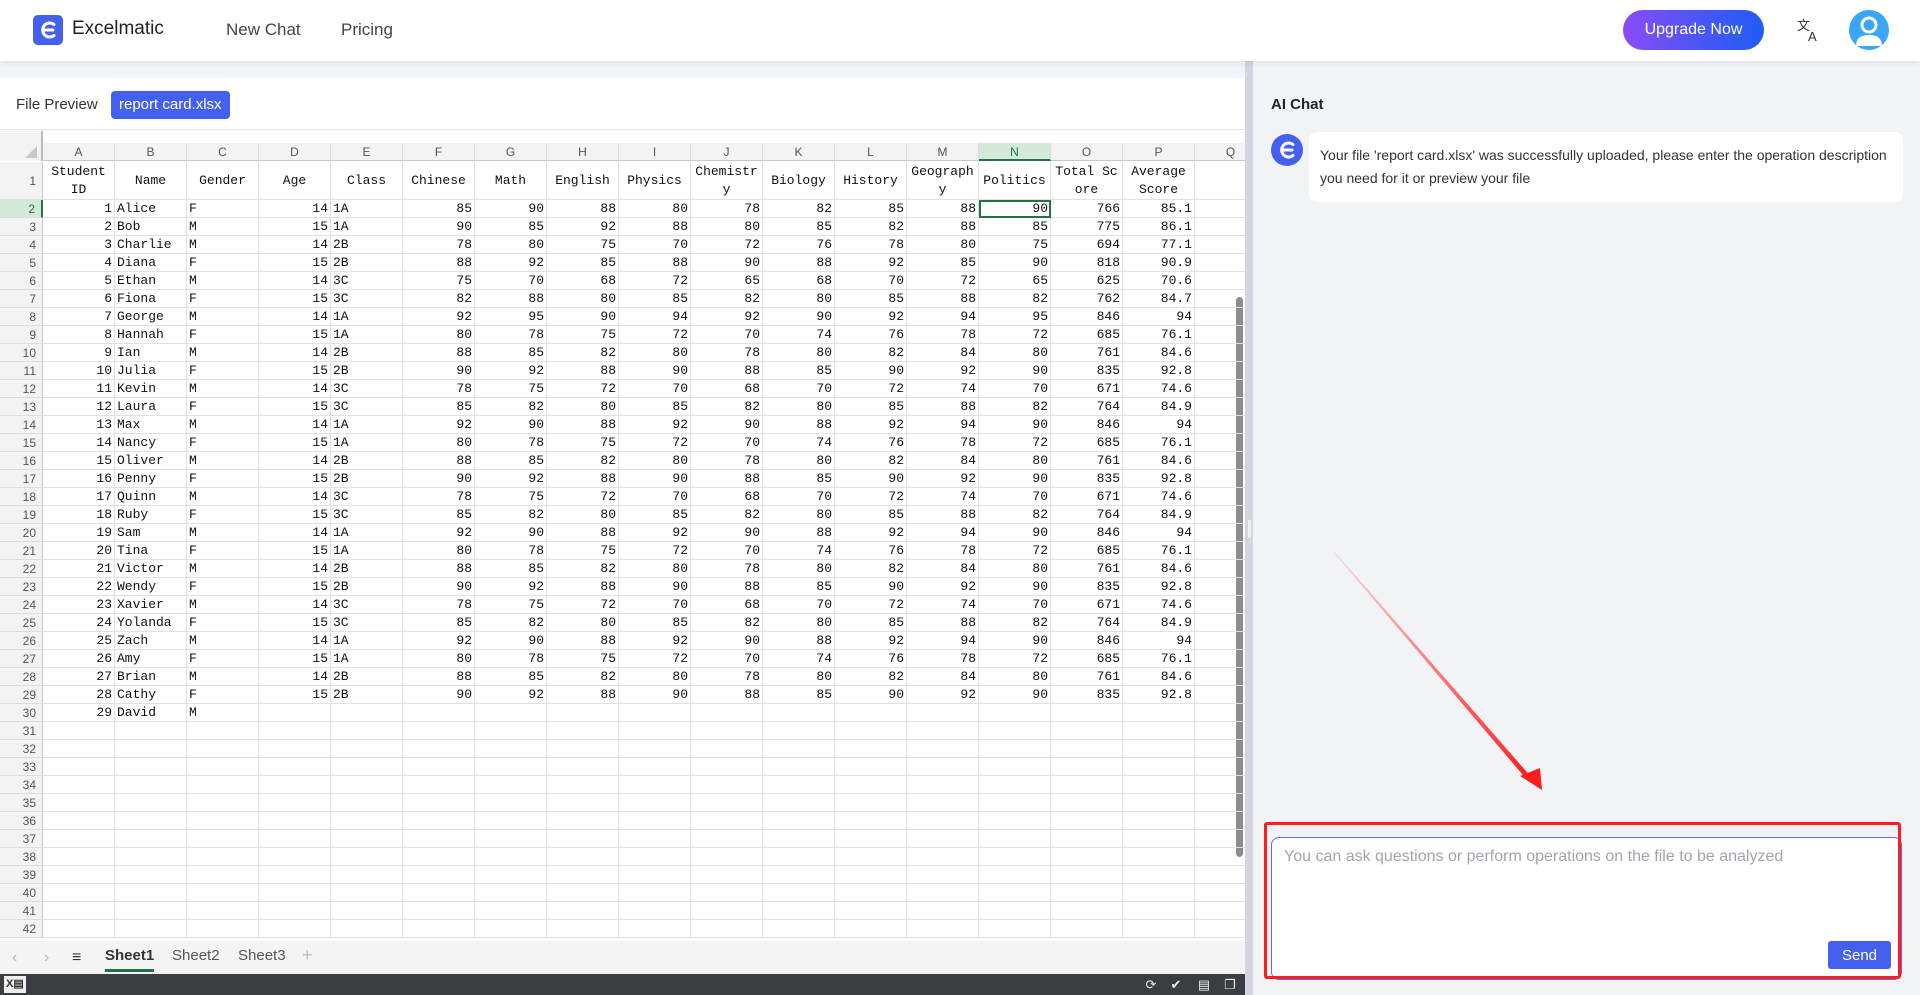 This screenshot has width=1920, height=995. I want to click on table-cell: 70, so click(871, 281).